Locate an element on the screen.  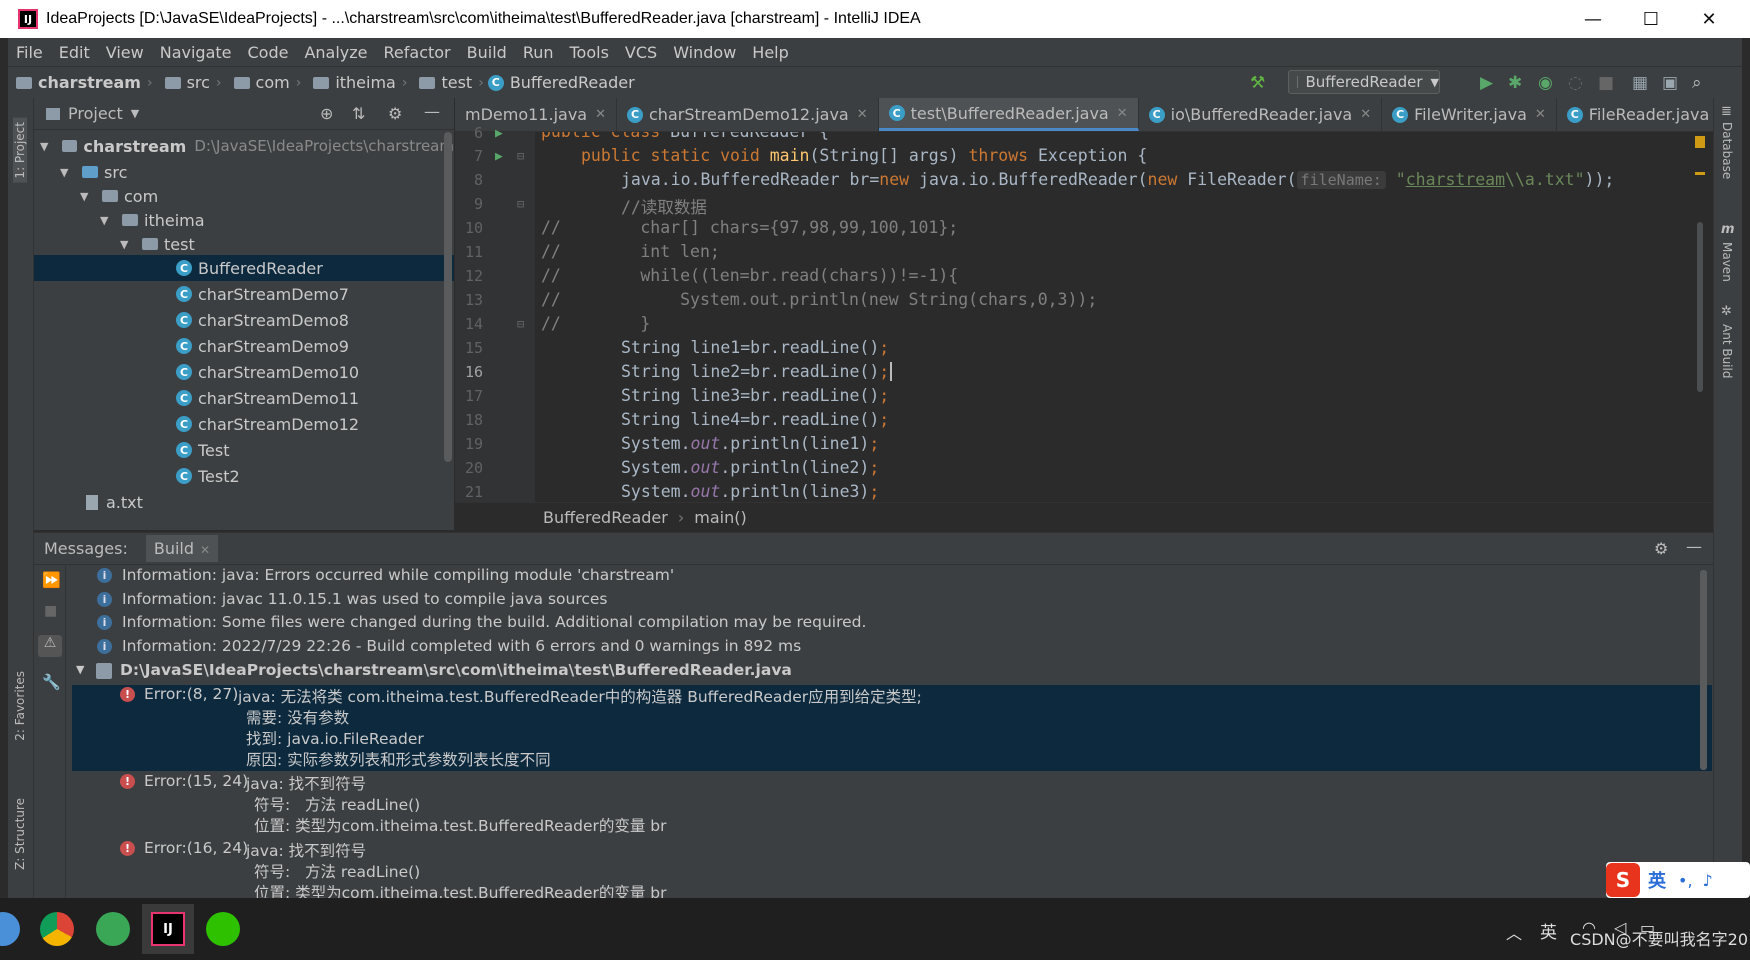
crumb-test: test › is located at coordinates (447, 82).